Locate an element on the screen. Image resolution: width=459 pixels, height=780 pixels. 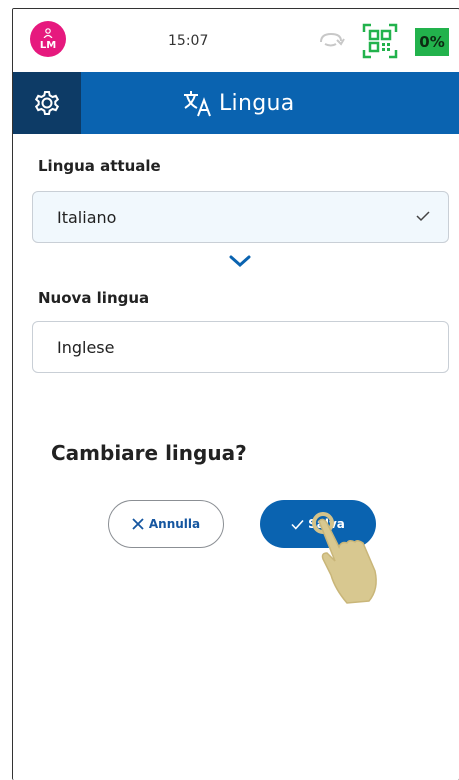
cancel-button-label: Annulla is located at coordinates (174, 524).